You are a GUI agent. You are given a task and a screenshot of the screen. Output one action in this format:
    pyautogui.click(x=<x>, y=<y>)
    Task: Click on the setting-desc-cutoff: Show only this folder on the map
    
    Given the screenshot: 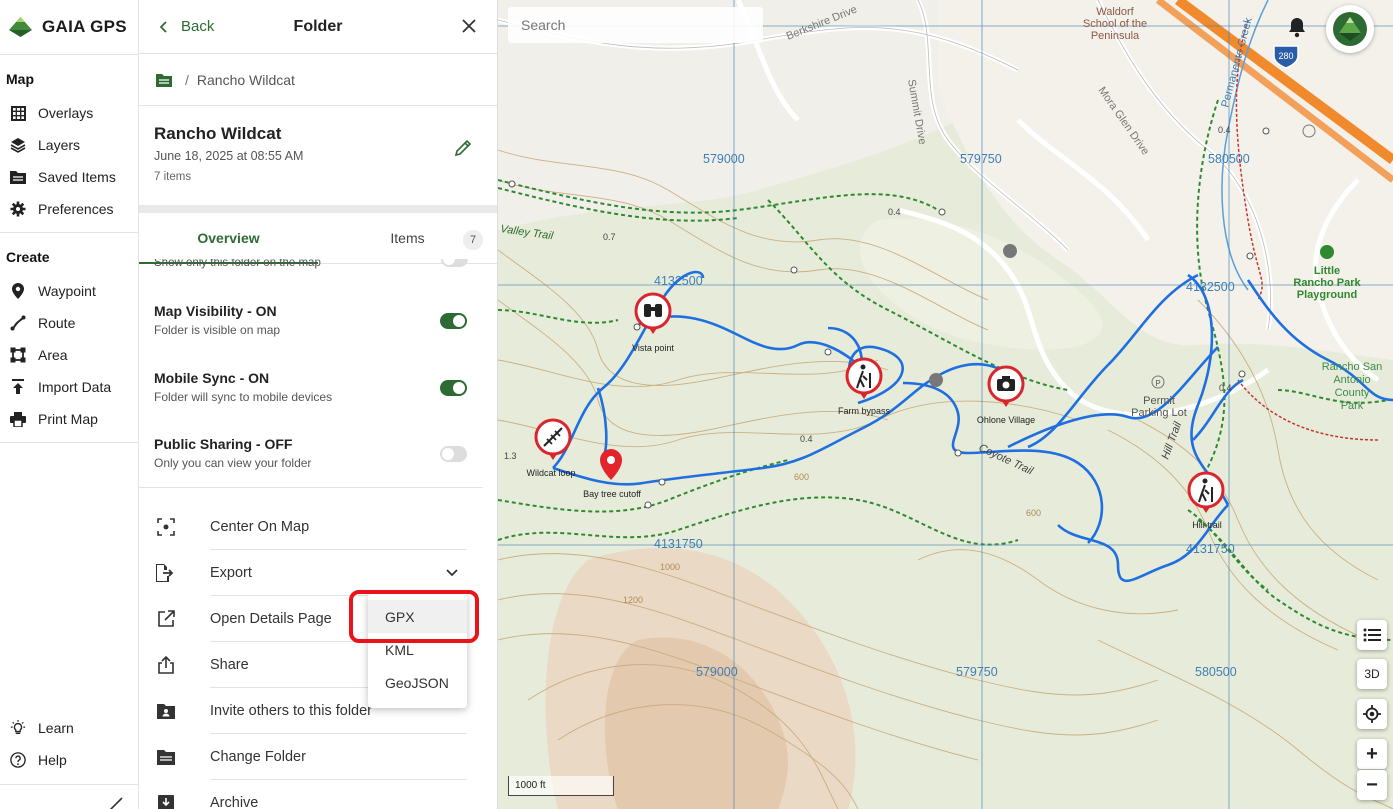 What is the action you would take?
    pyautogui.click(x=237, y=264)
    